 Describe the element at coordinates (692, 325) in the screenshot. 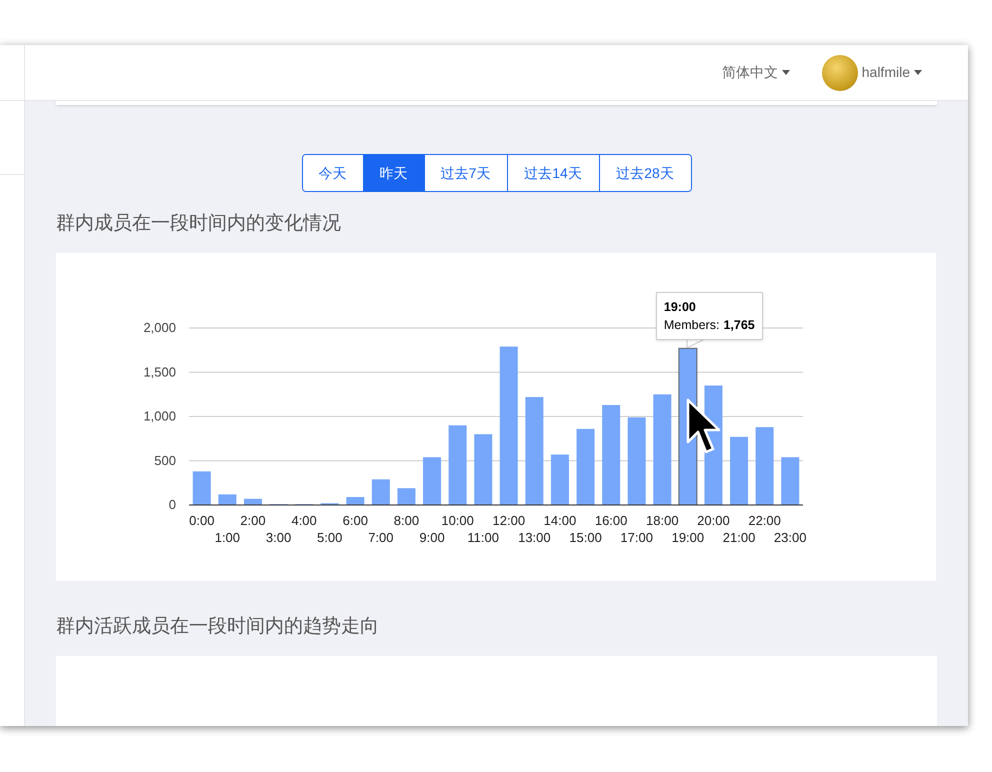

I see `tooltip-label: Members:` at that location.